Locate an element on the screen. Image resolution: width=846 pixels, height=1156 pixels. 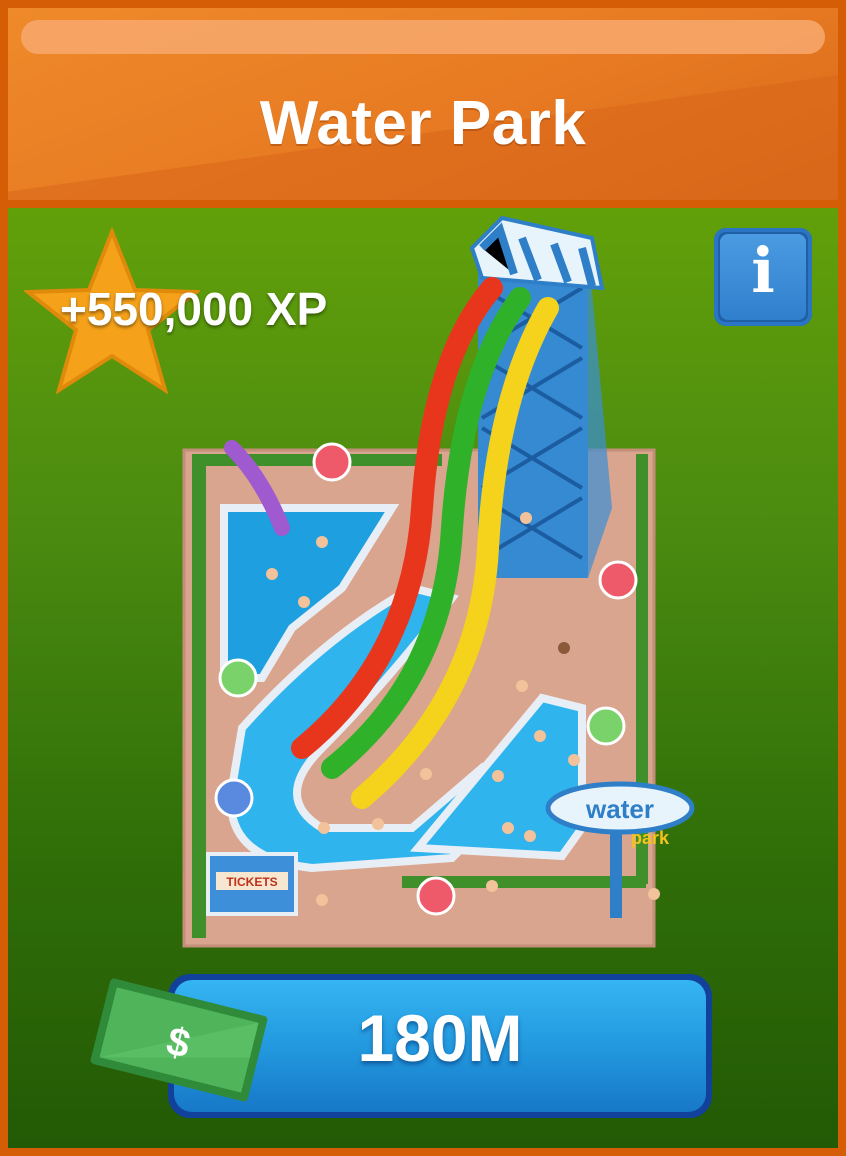
park-sign-subtitle: park is located at coordinates (650, 838).